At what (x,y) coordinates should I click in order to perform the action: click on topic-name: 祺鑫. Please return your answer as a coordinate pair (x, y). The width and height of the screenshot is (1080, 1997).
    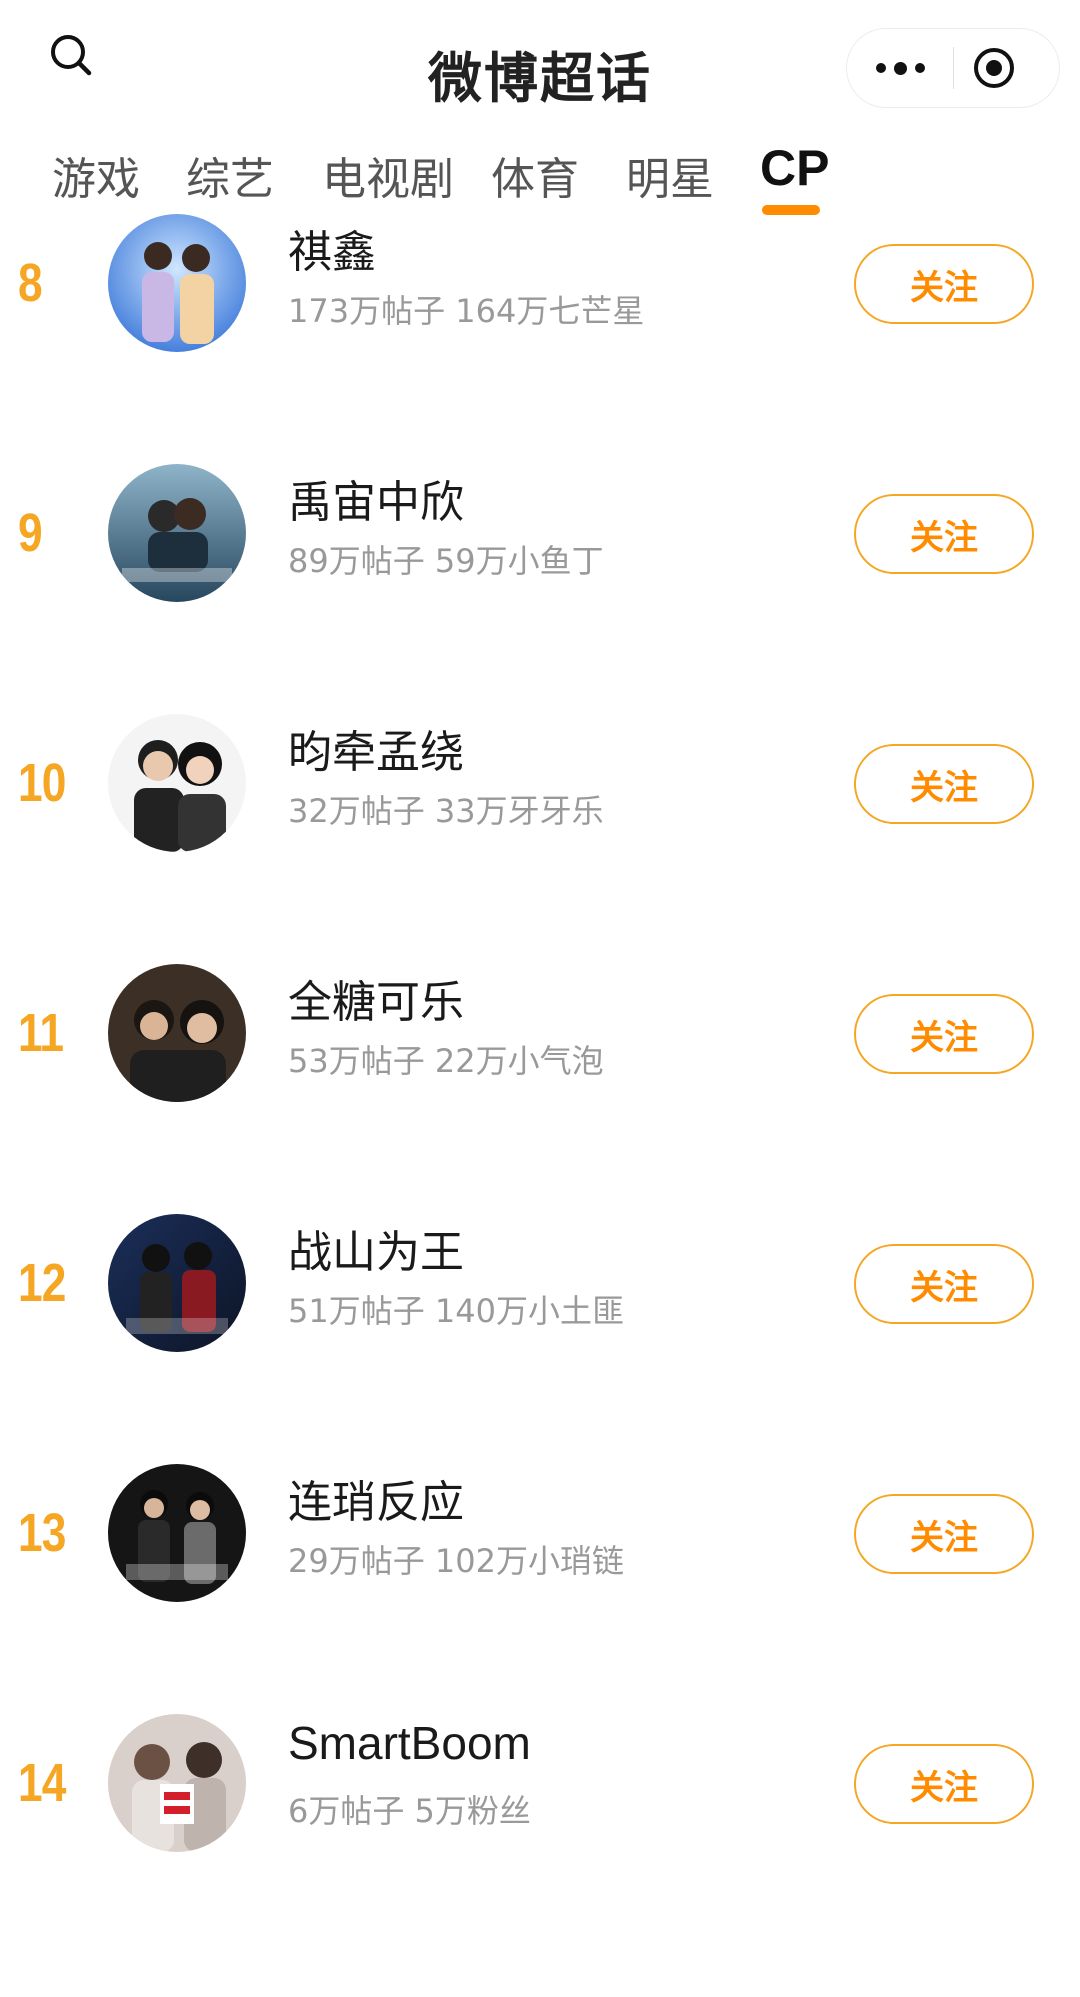
    Looking at the image, I should click on (332, 248).